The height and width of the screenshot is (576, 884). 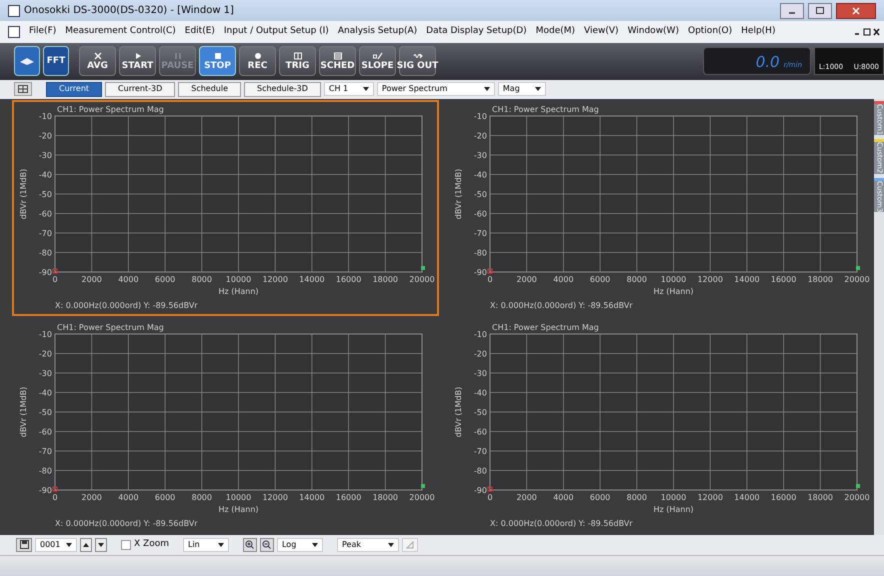 I want to click on toolbar-button: START, so click(x=137, y=61).